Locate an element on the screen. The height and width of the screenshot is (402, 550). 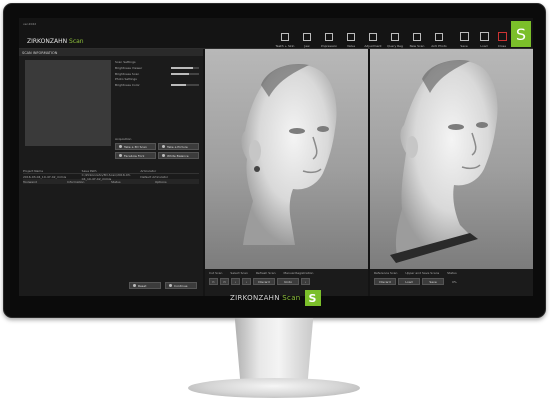
load-scan-button: Load is located at coordinates (409, 281).